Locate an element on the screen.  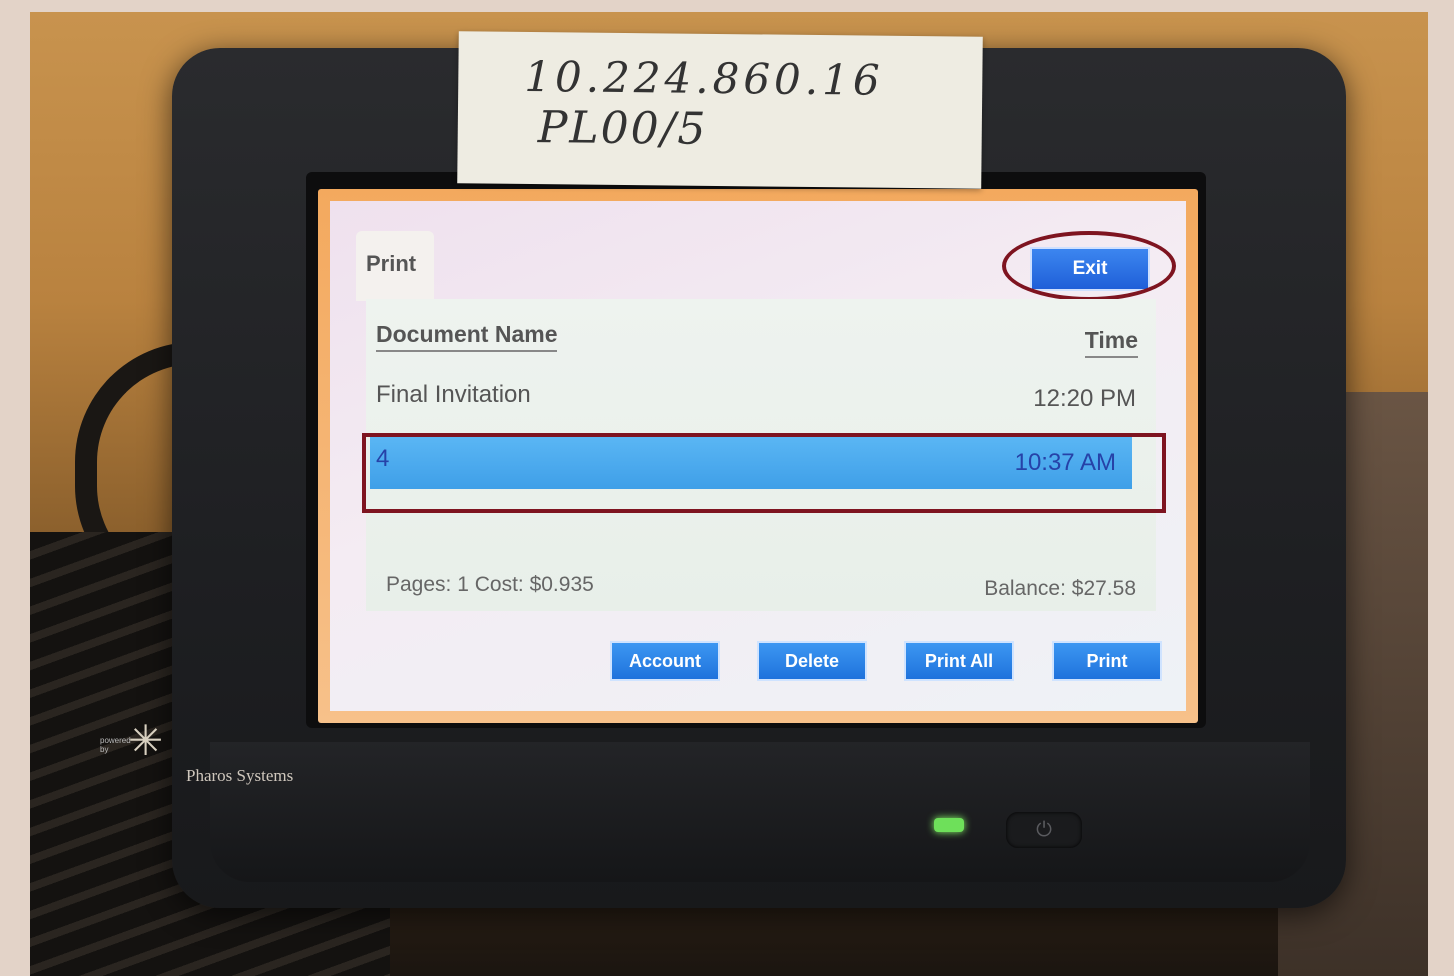
selected-row-highlight-box is located at coordinates (764, 473).